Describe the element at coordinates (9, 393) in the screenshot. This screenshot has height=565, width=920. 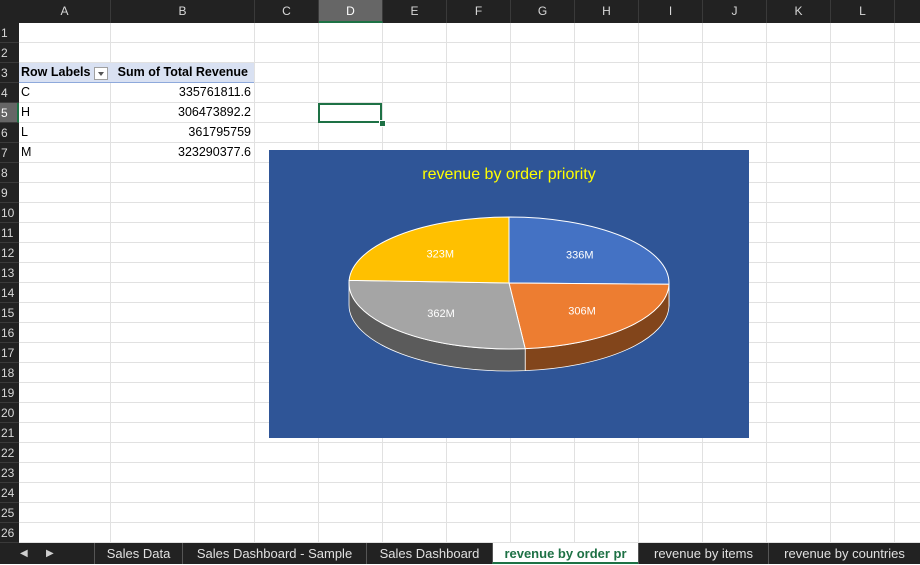
I see `row-header: 19` at that location.